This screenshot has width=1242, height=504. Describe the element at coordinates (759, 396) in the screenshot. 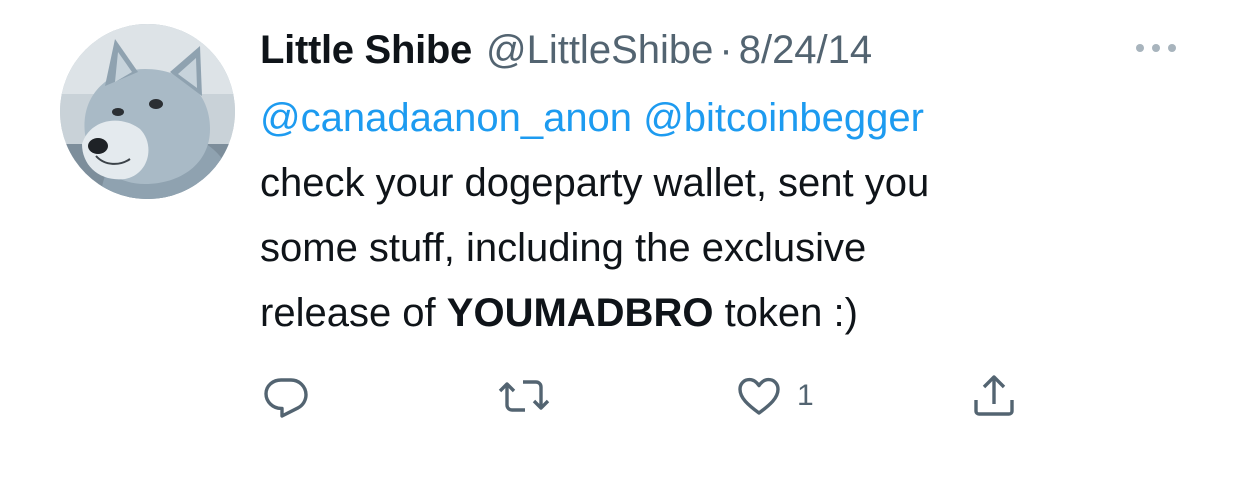

I see `heart-icon` at that location.